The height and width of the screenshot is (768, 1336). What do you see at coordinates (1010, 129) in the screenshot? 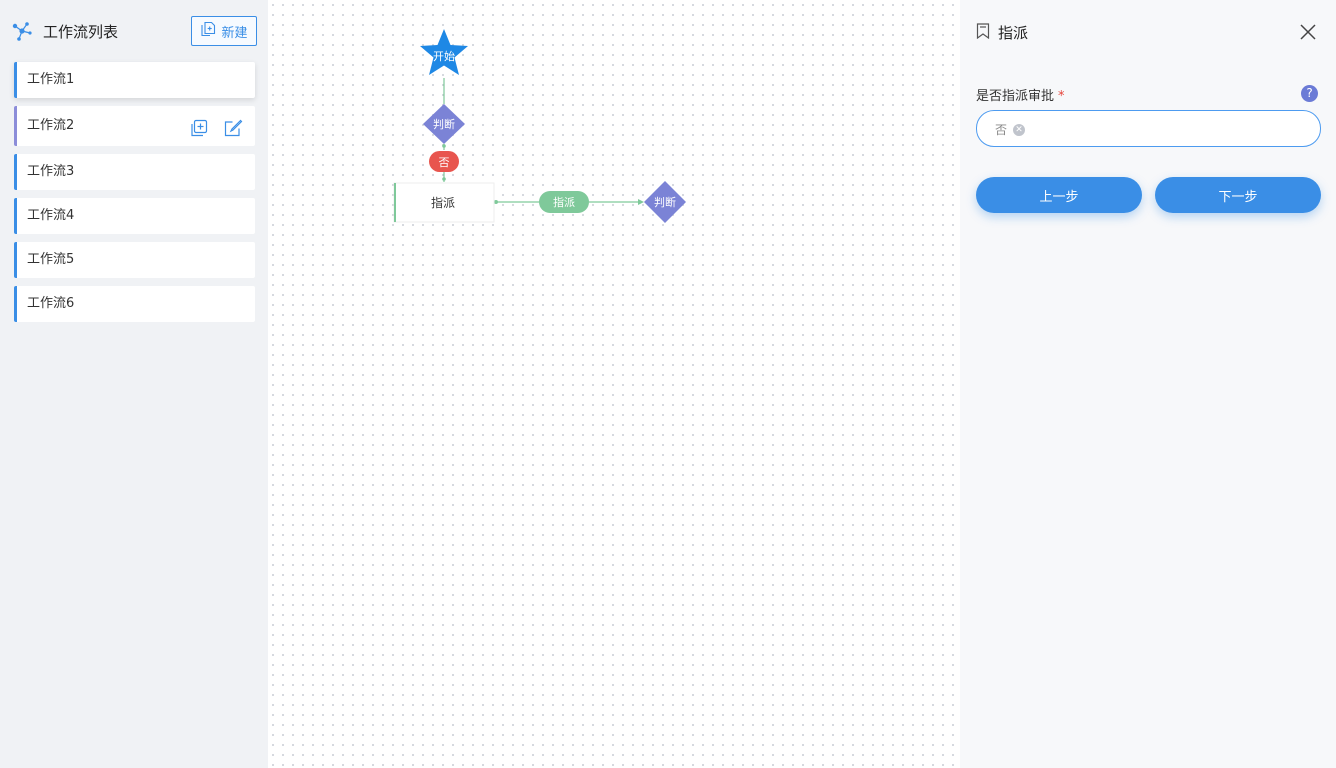
I see `selected-tag: 否 ✕` at bounding box center [1010, 129].